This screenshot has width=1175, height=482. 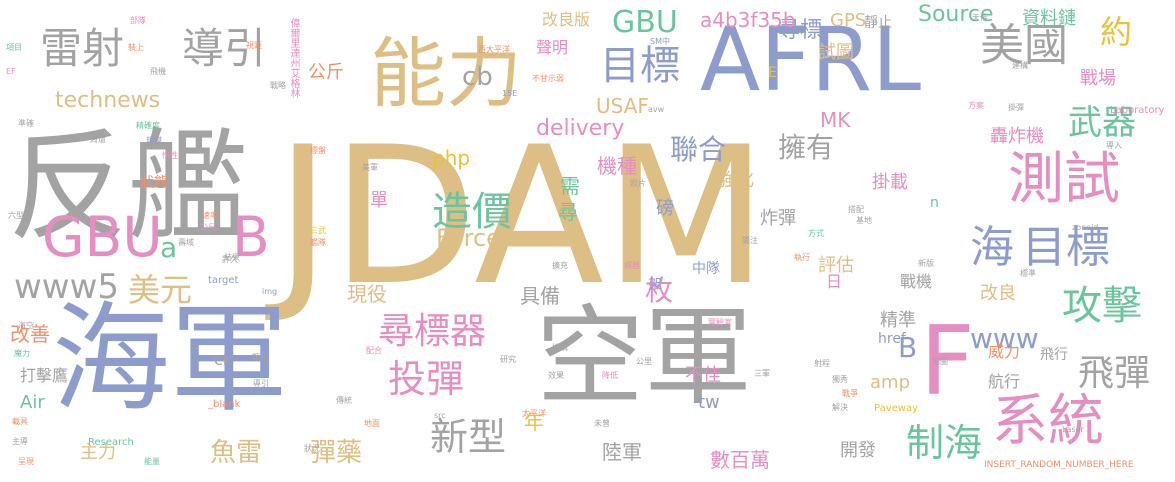 I want to click on cloud-word: 項目, so click(x=14, y=47).